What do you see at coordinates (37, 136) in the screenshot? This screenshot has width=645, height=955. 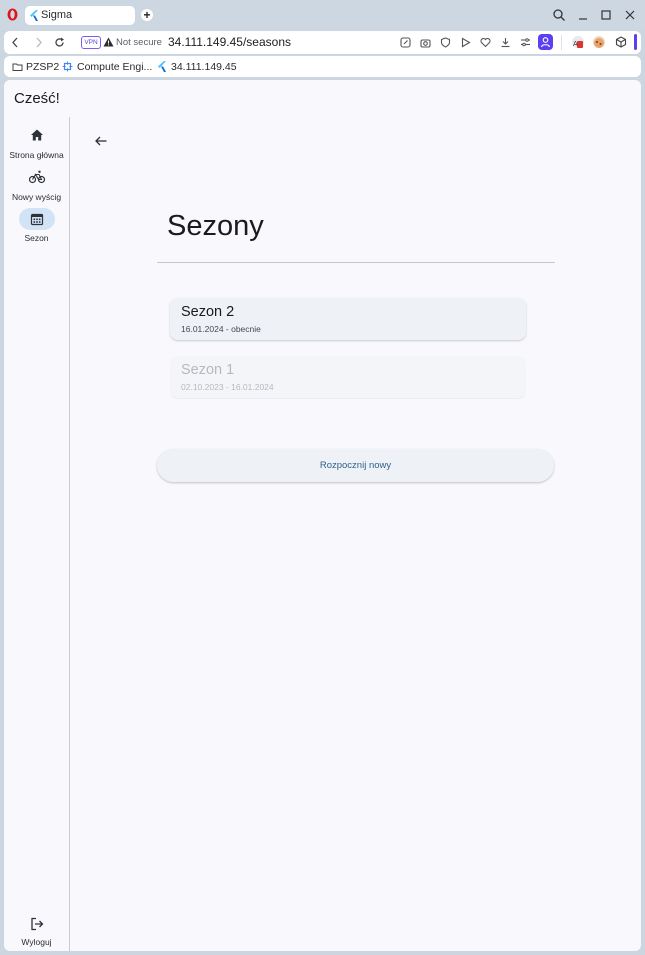 I see `home-icon` at bounding box center [37, 136].